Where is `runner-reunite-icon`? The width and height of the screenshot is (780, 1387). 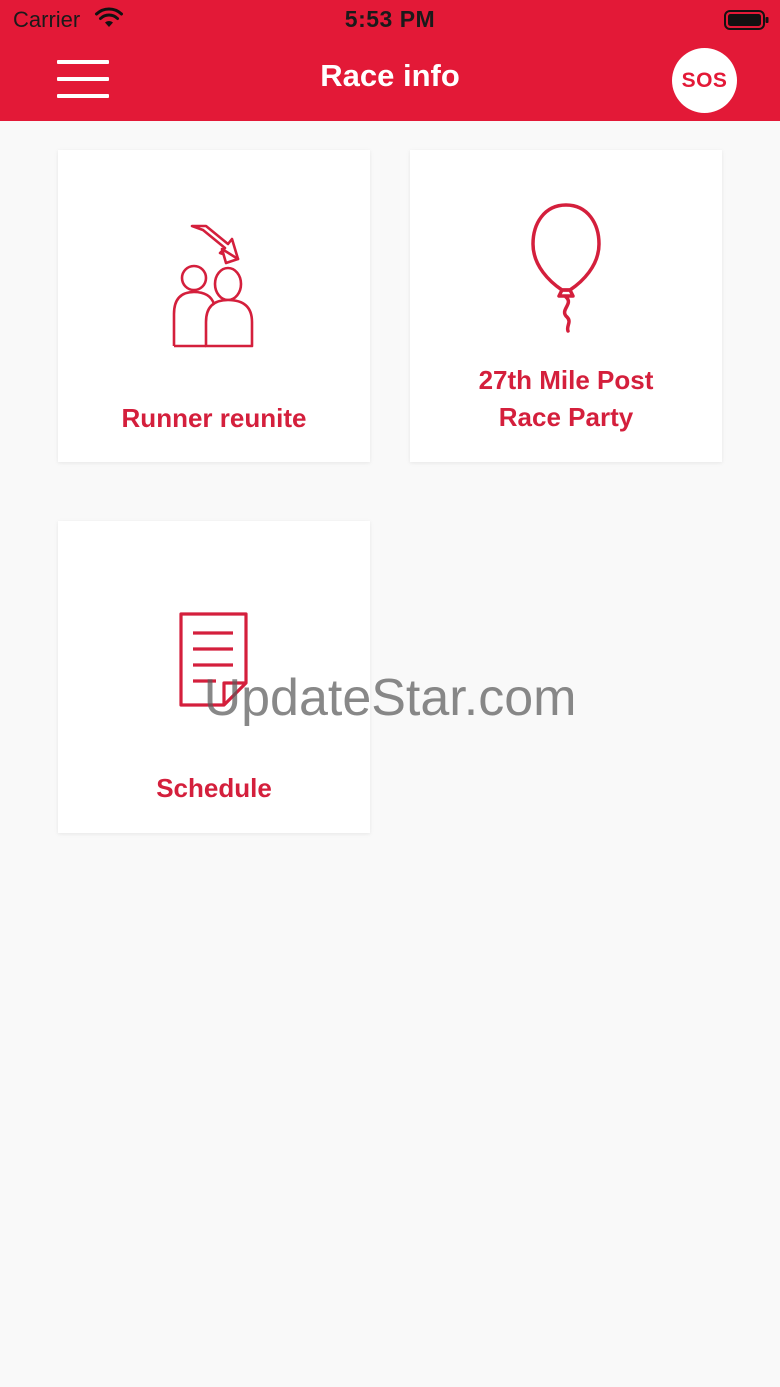 runner-reunite-icon is located at coordinates (213, 286).